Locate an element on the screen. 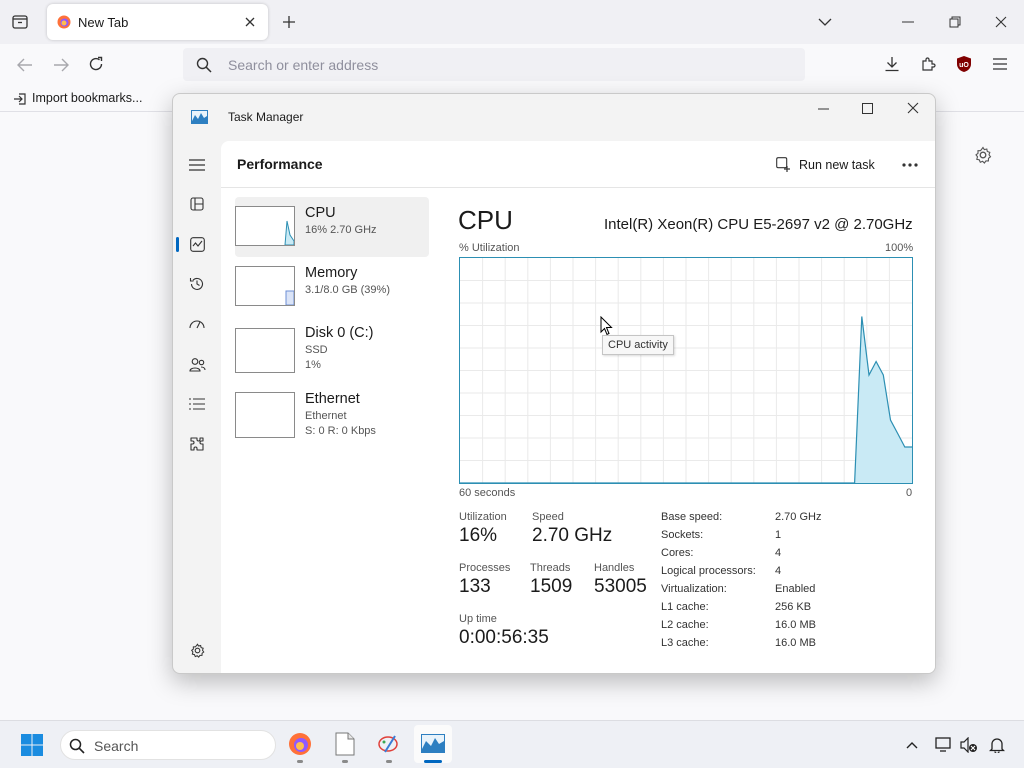 The width and height of the screenshot is (1024, 768). spec-value: 1 is located at coordinates (778, 535).